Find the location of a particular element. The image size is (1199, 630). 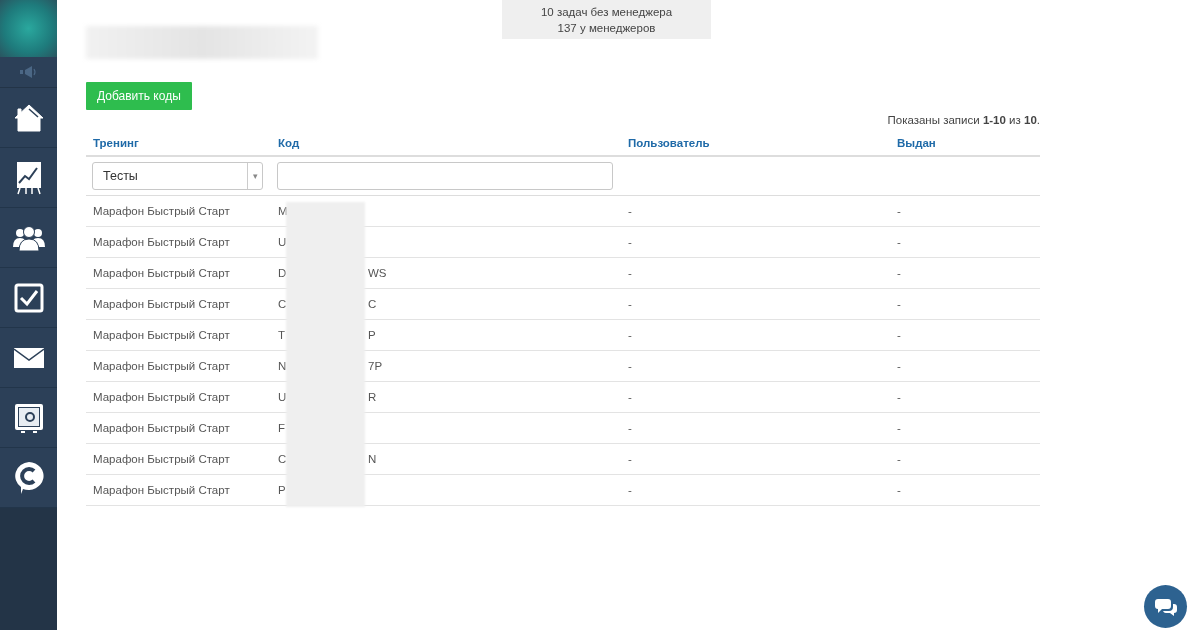

records-summary: Показаны записи 1-10 из 10. is located at coordinates (963, 120).